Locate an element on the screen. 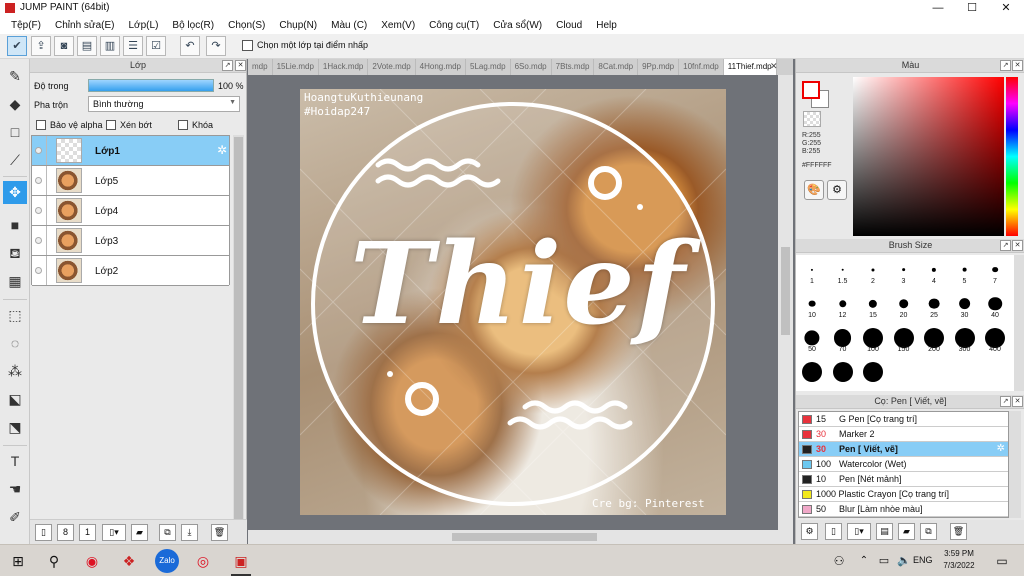 This screenshot has height=576, width=1024. brush-size-cell: 4 is located at coordinates (934, 271).